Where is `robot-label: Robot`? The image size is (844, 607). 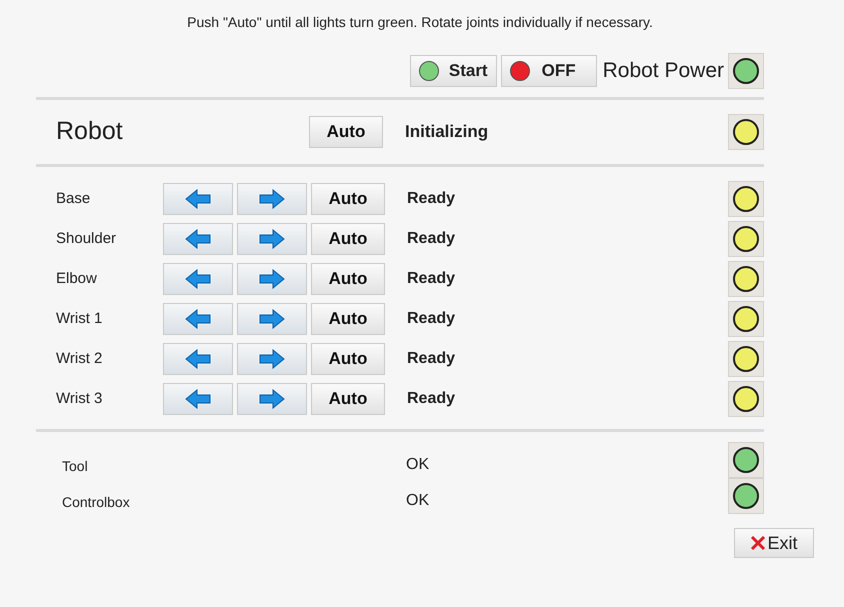 robot-label: Robot is located at coordinates (89, 132).